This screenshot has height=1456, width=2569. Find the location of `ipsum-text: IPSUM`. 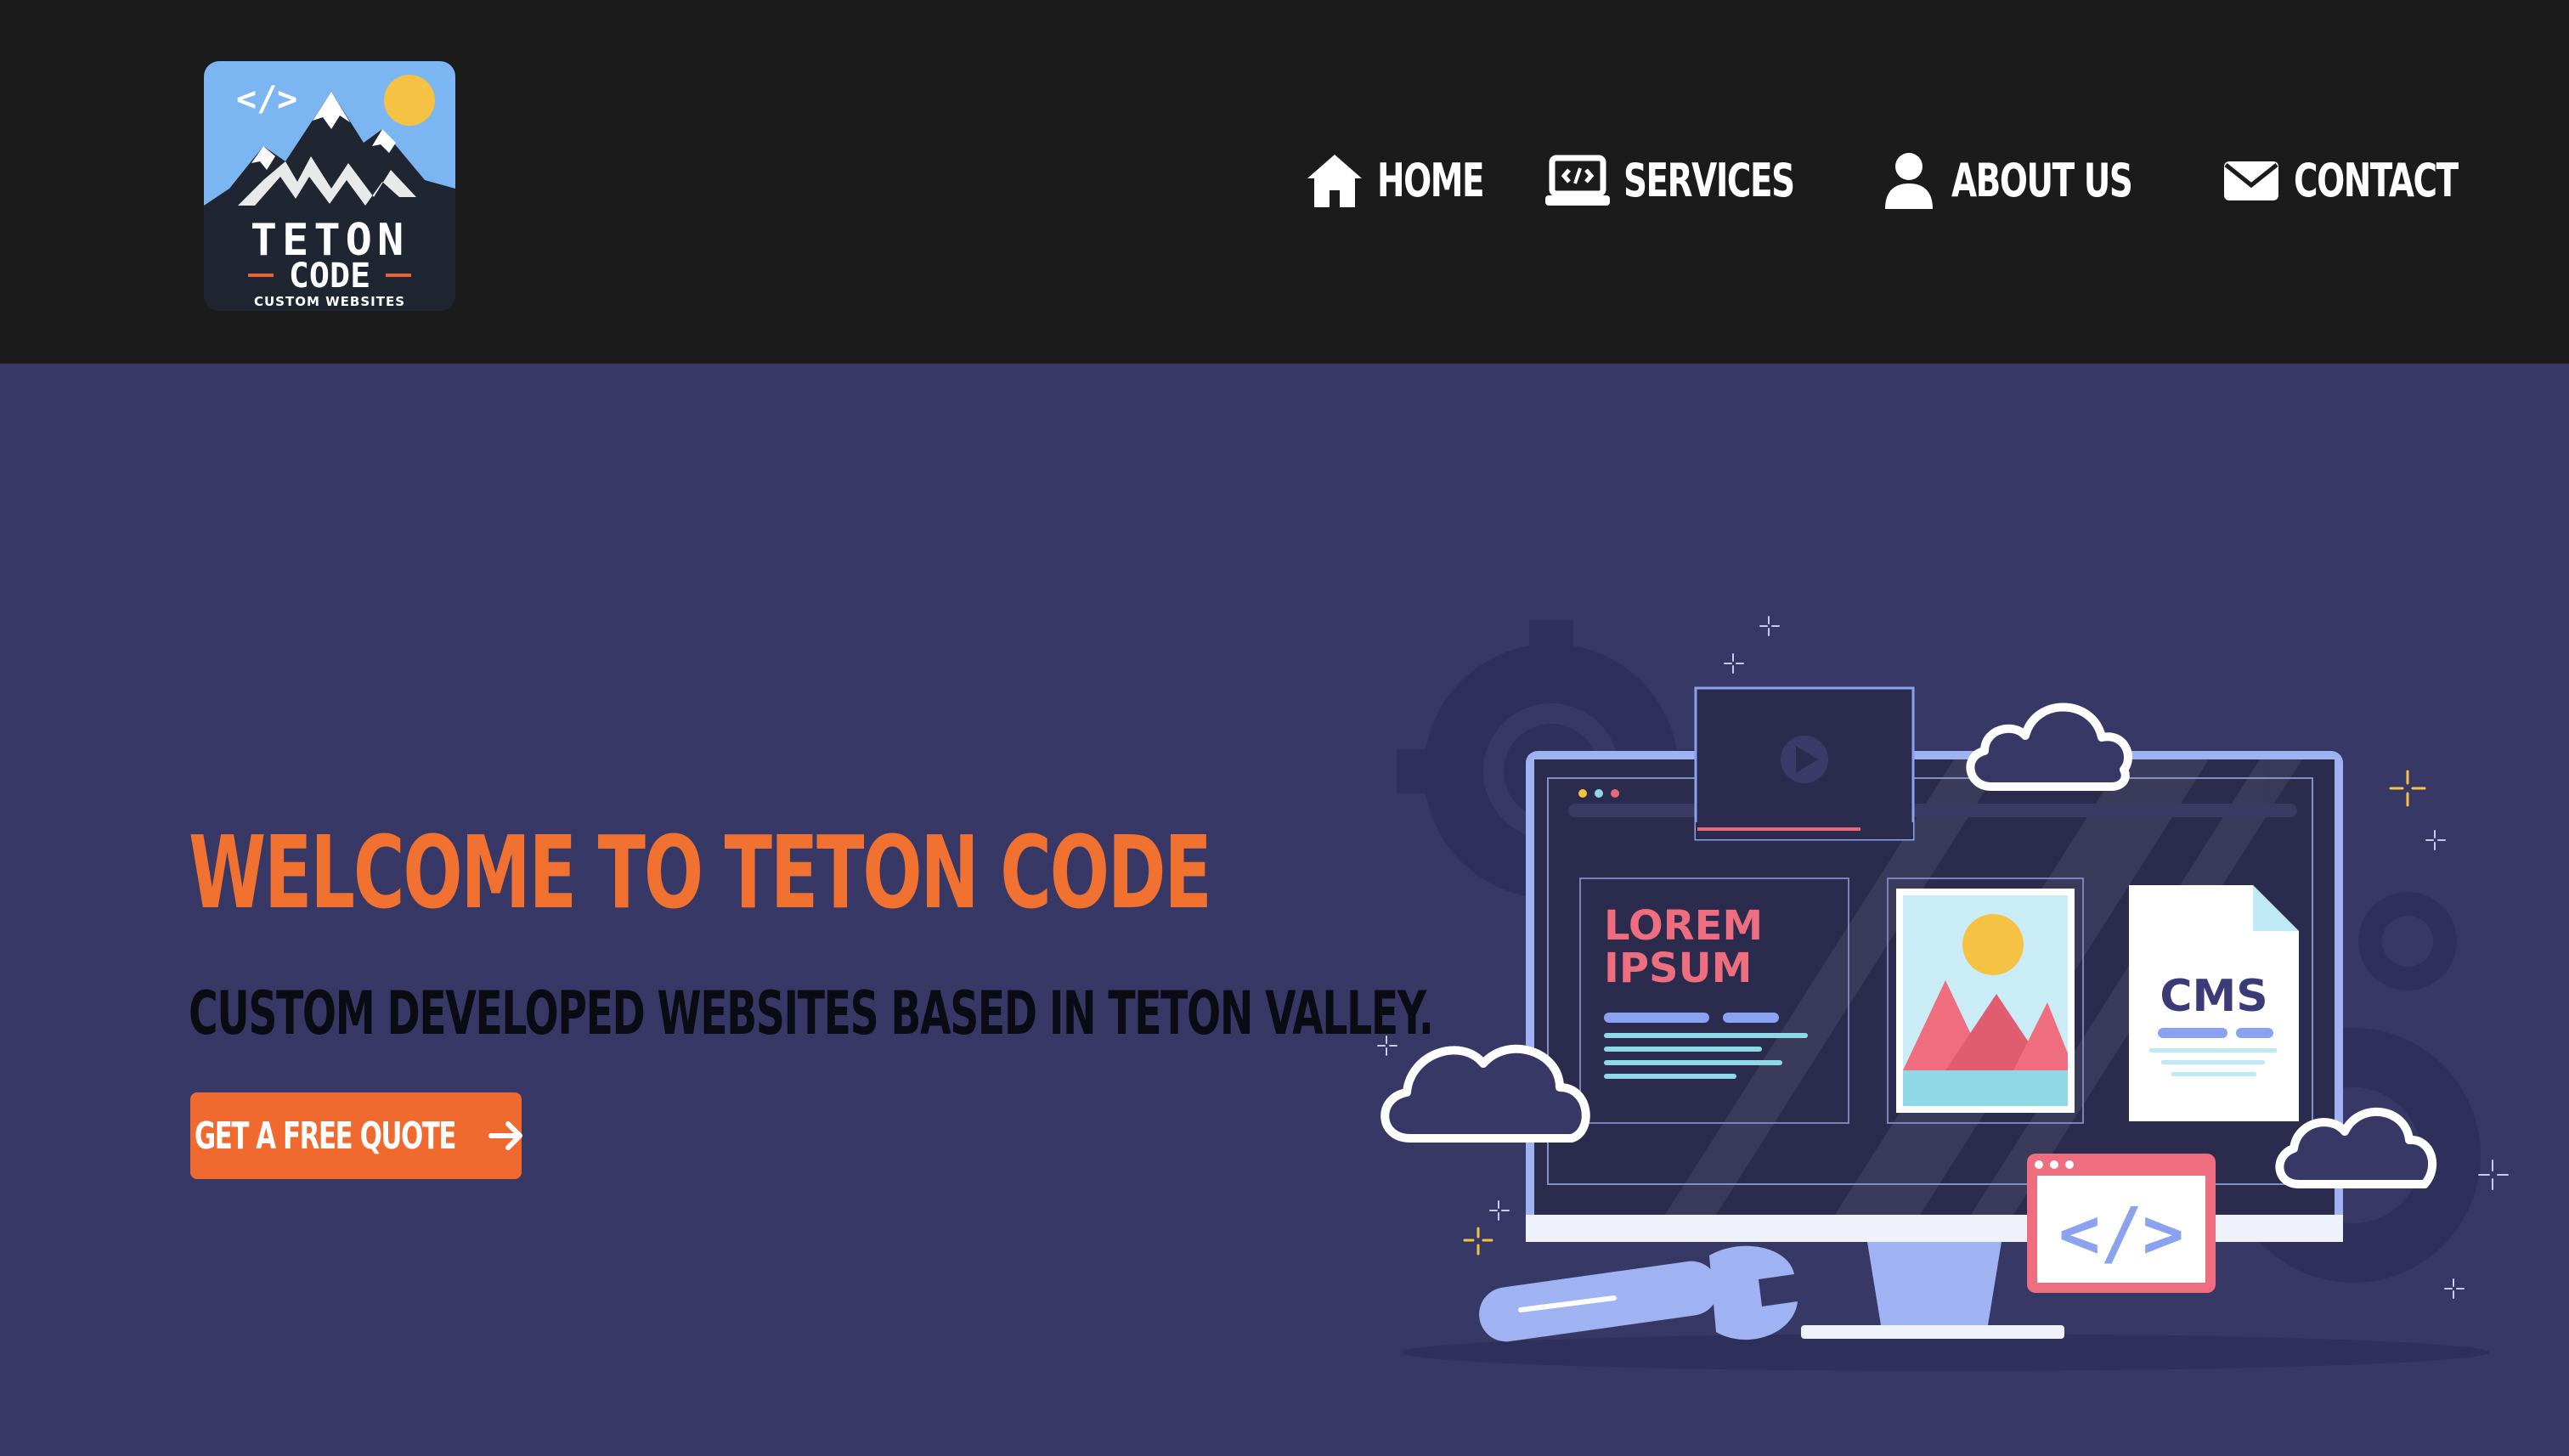

ipsum-text: IPSUM is located at coordinates (1678, 969).